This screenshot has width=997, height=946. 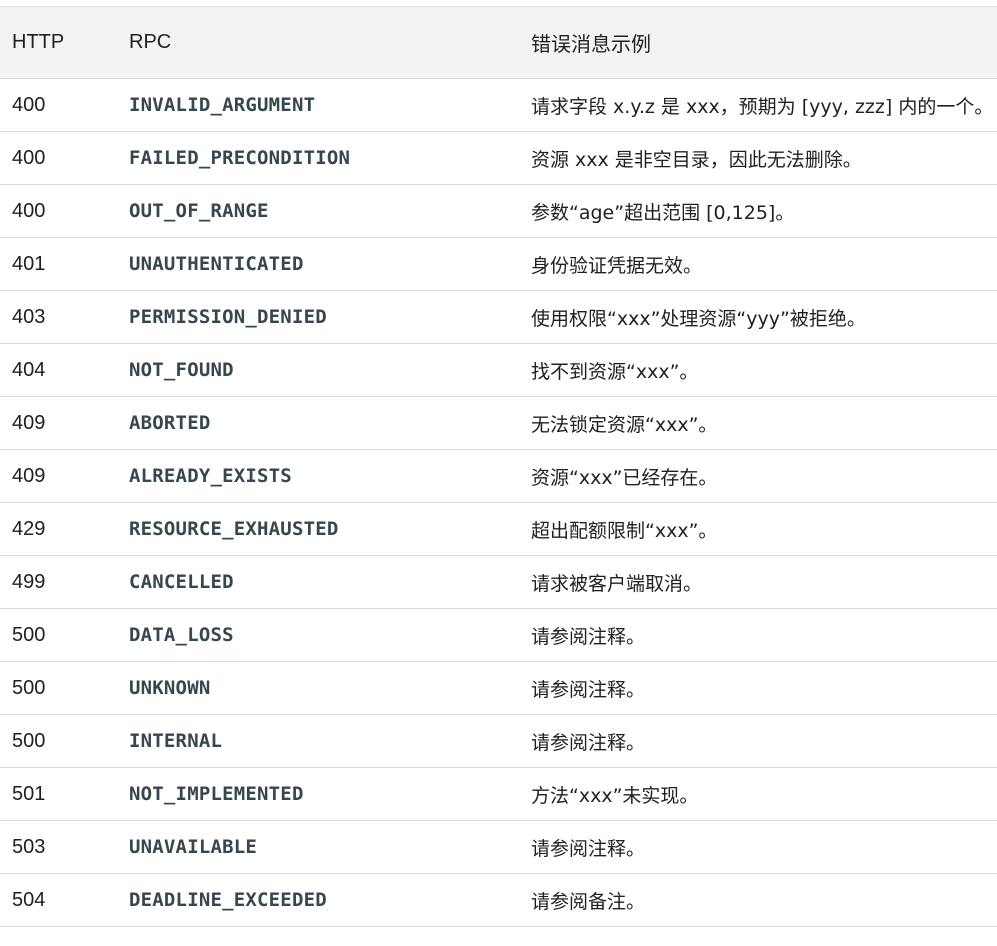 I want to click on cell-rpc-code: UNAUTHENTICATED, so click(x=319, y=264).